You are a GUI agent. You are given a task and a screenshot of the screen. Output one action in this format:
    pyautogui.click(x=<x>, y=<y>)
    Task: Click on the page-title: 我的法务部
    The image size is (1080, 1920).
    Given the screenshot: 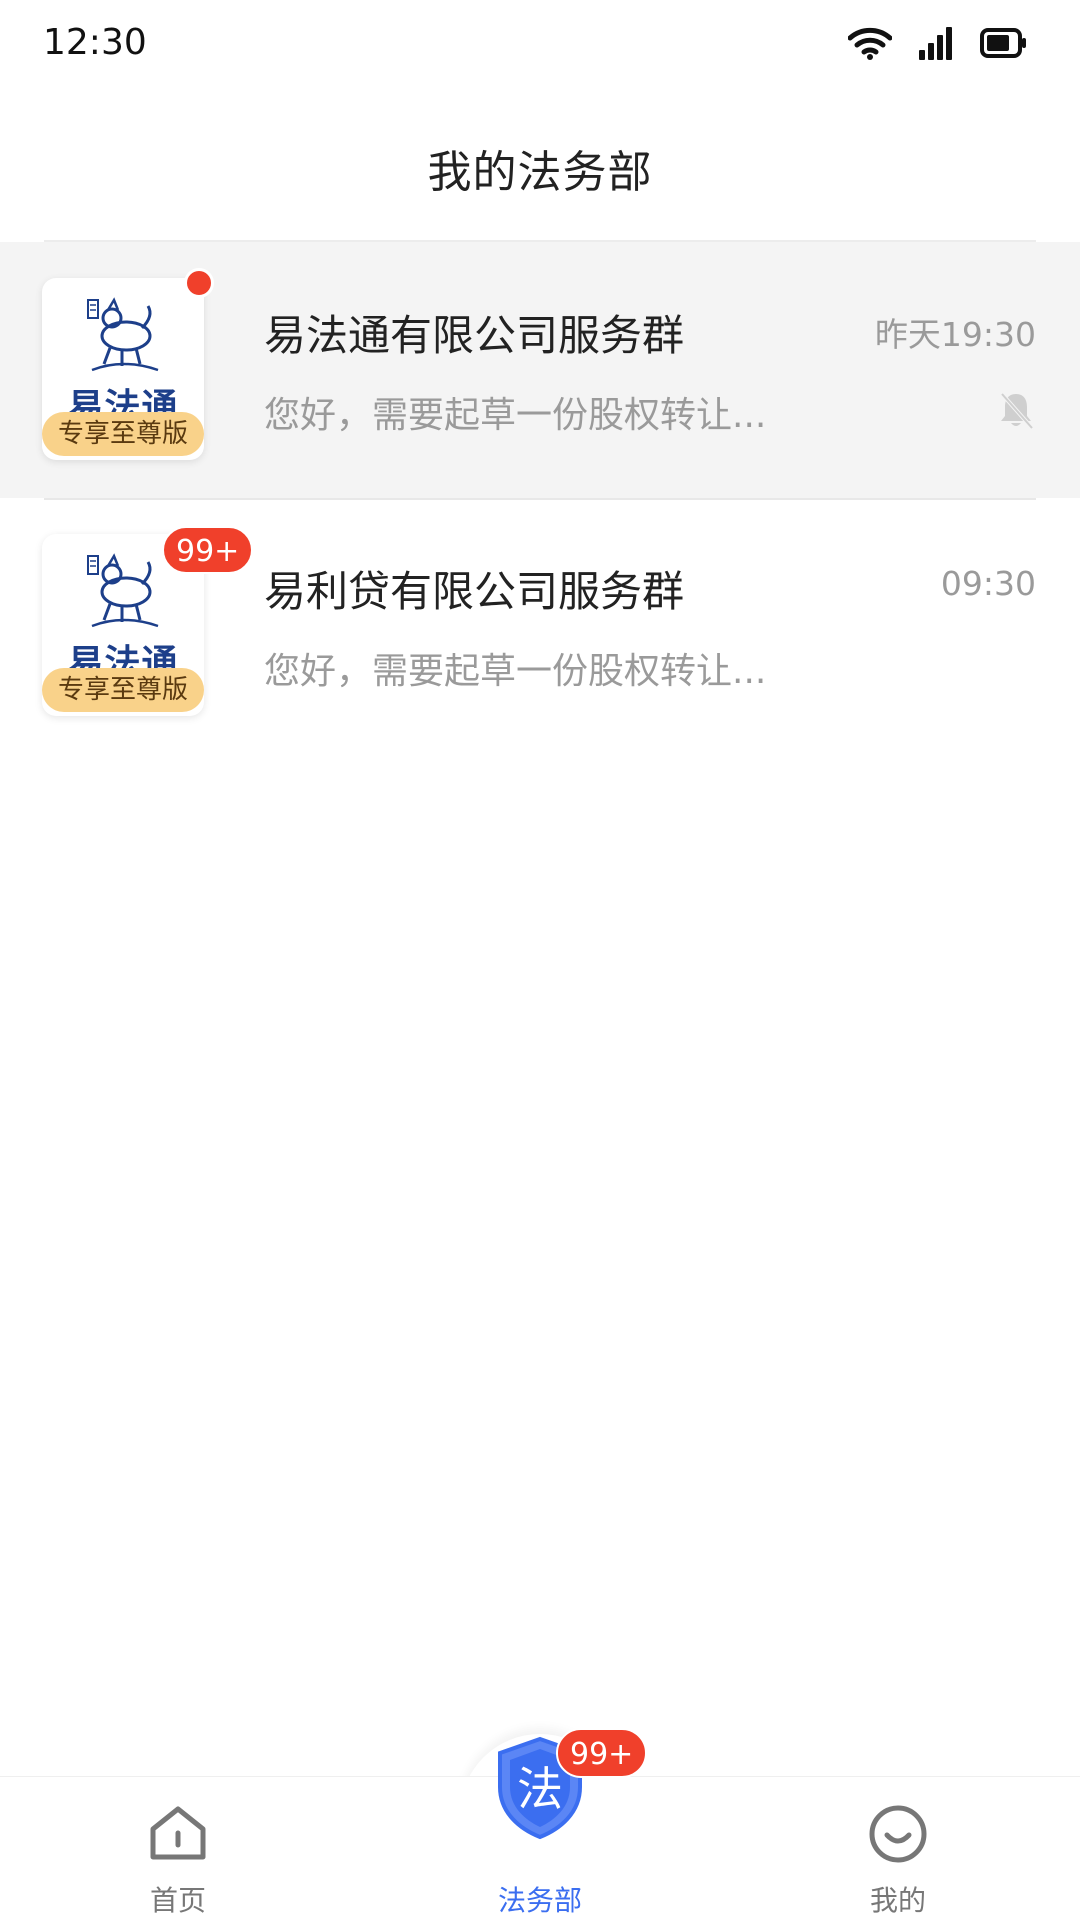 What is the action you would take?
    pyautogui.click(x=540, y=172)
    